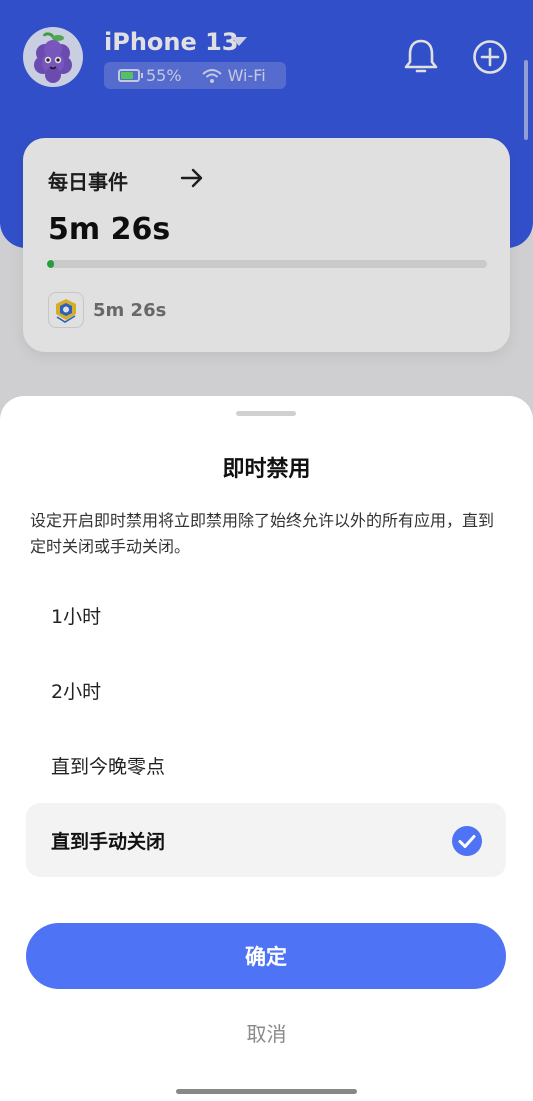  I want to click on option-until-midnight: 直到今晚零点, so click(266, 765).